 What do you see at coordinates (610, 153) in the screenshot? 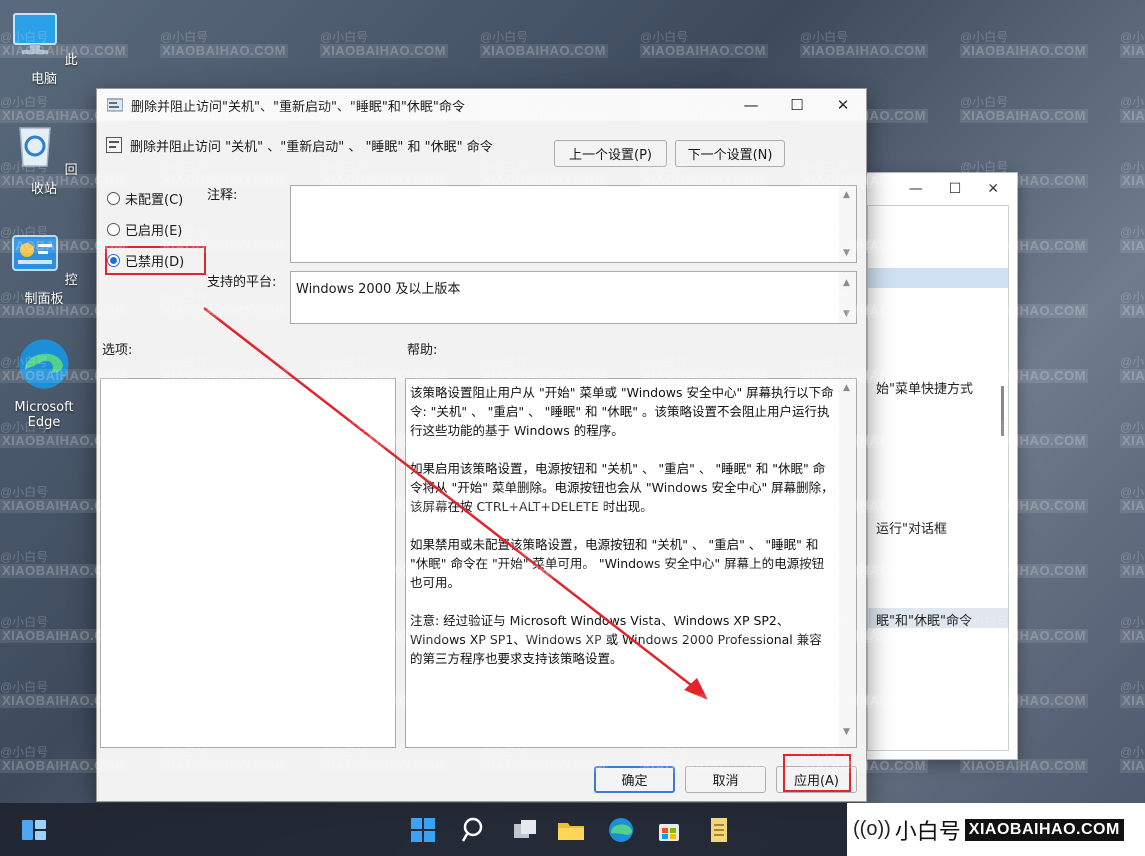
I see `previous-setting-button: 上一个设置(P)` at bounding box center [610, 153].